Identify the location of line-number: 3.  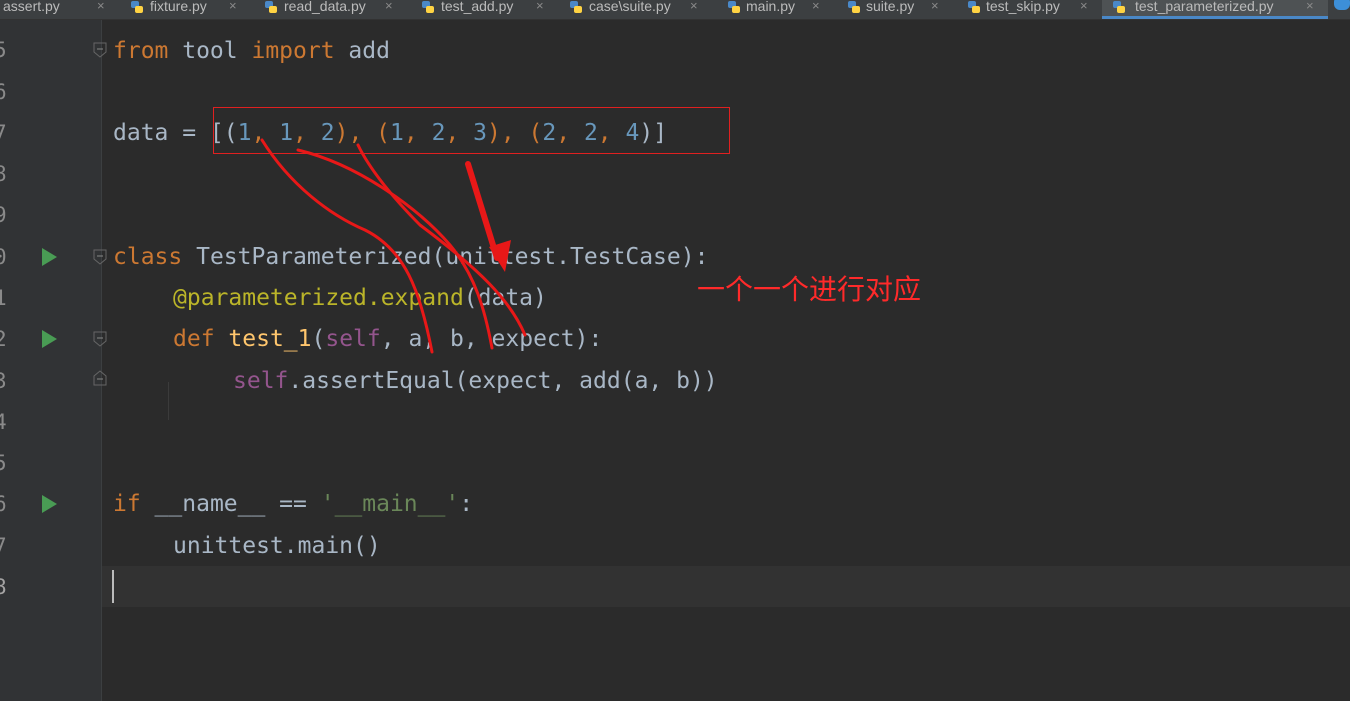
(3, 381).